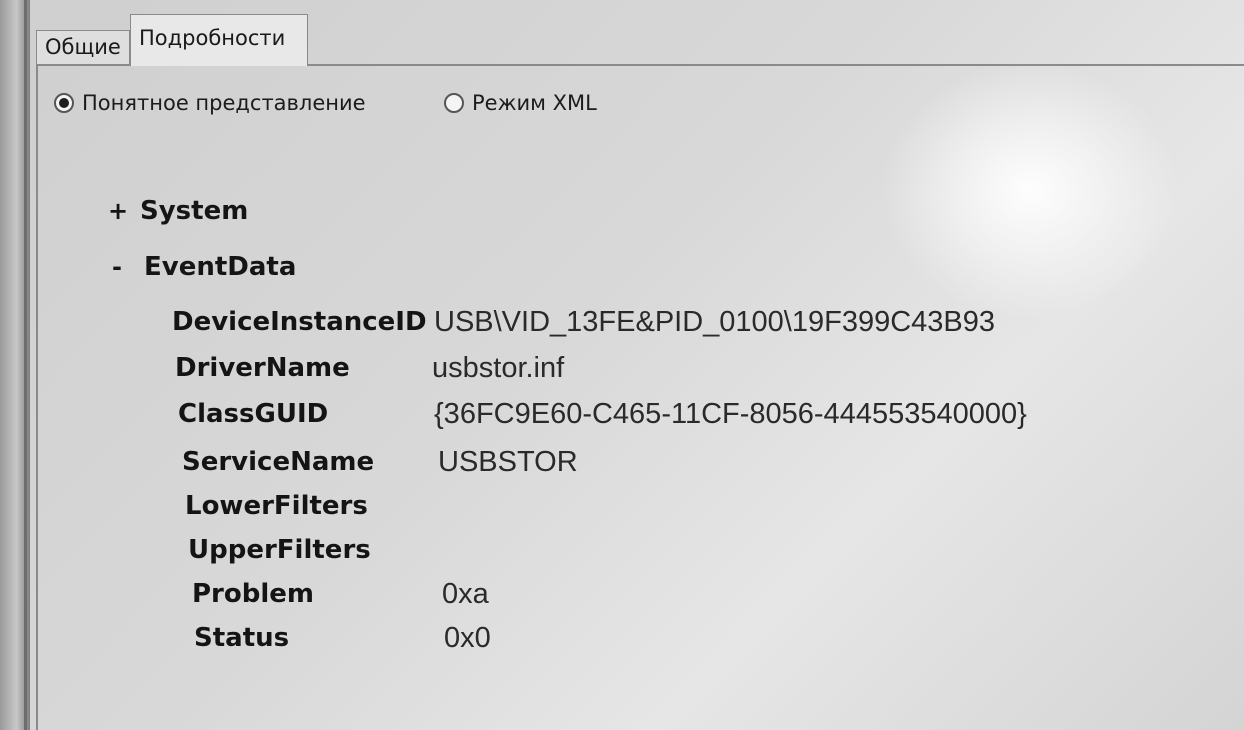 Image resolution: width=1244 pixels, height=730 pixels. I want to click on field-value: 0x0, so click(467, 638).